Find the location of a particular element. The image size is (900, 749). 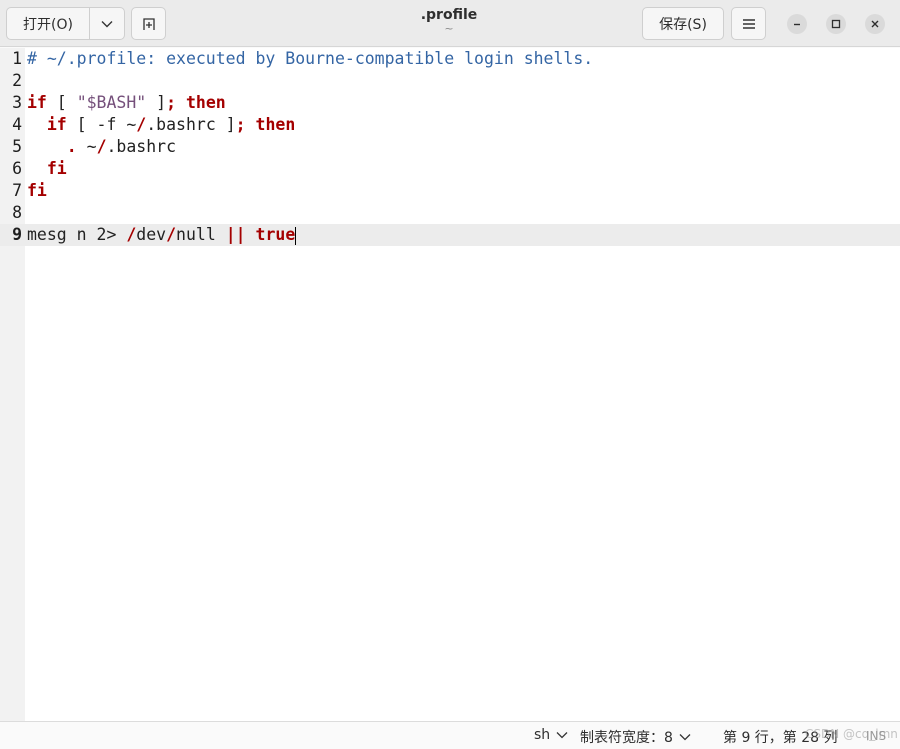

token-op: . is located at coordinates (71, 146).